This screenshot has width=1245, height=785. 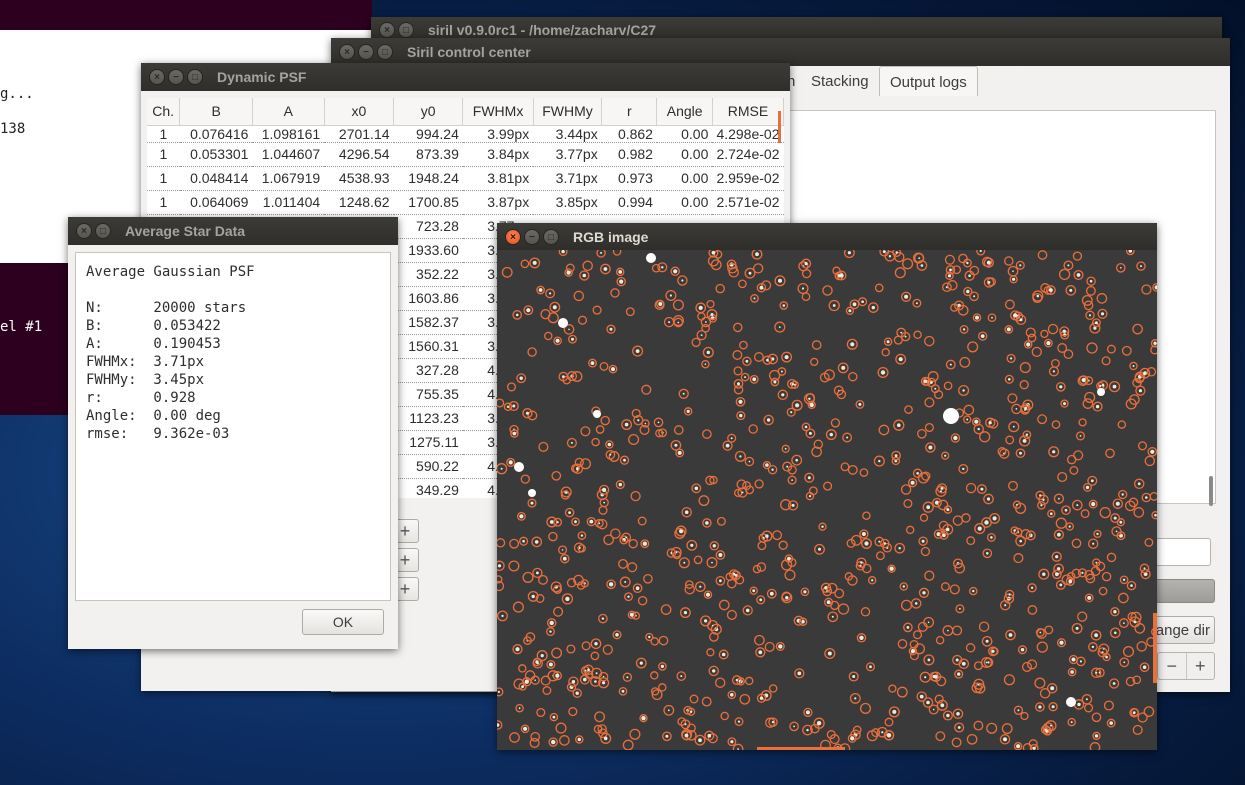 I want to click on tab-output-logs: Output logs, so click(x=928, y=81).